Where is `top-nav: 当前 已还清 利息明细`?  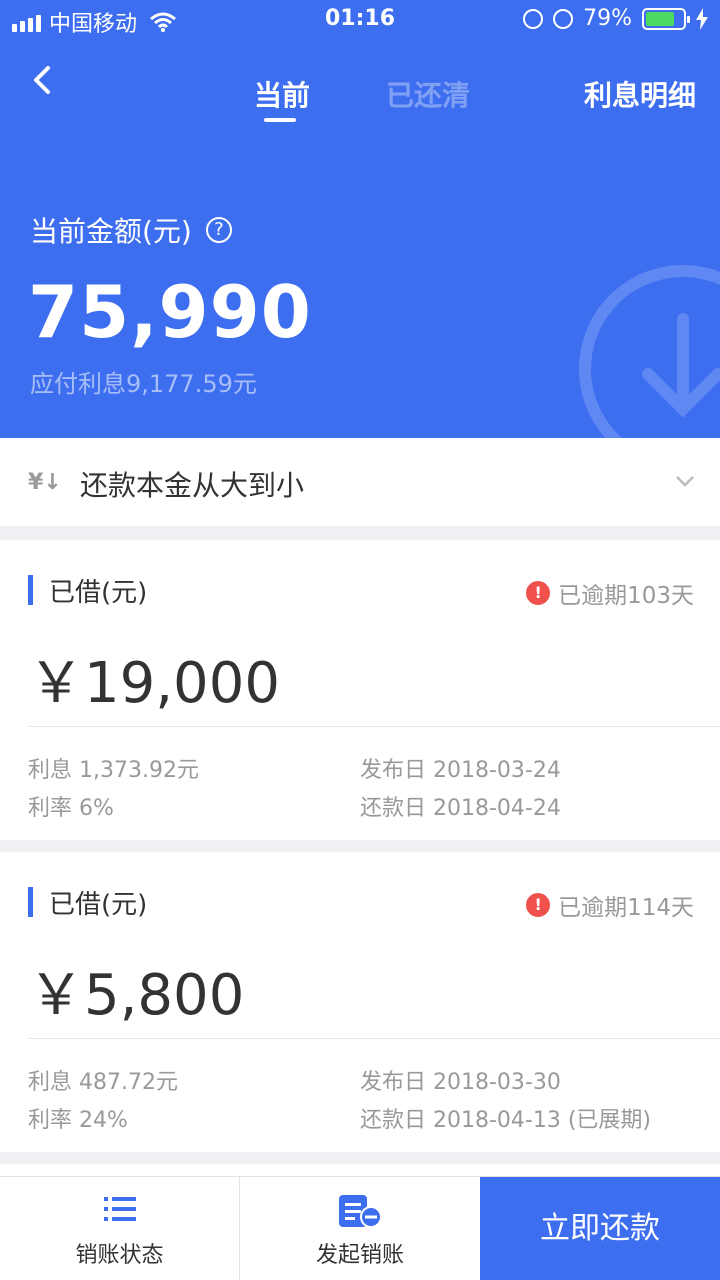 top-nav: 当前 已还清 利息明细 is located at coordinates (360, 91).